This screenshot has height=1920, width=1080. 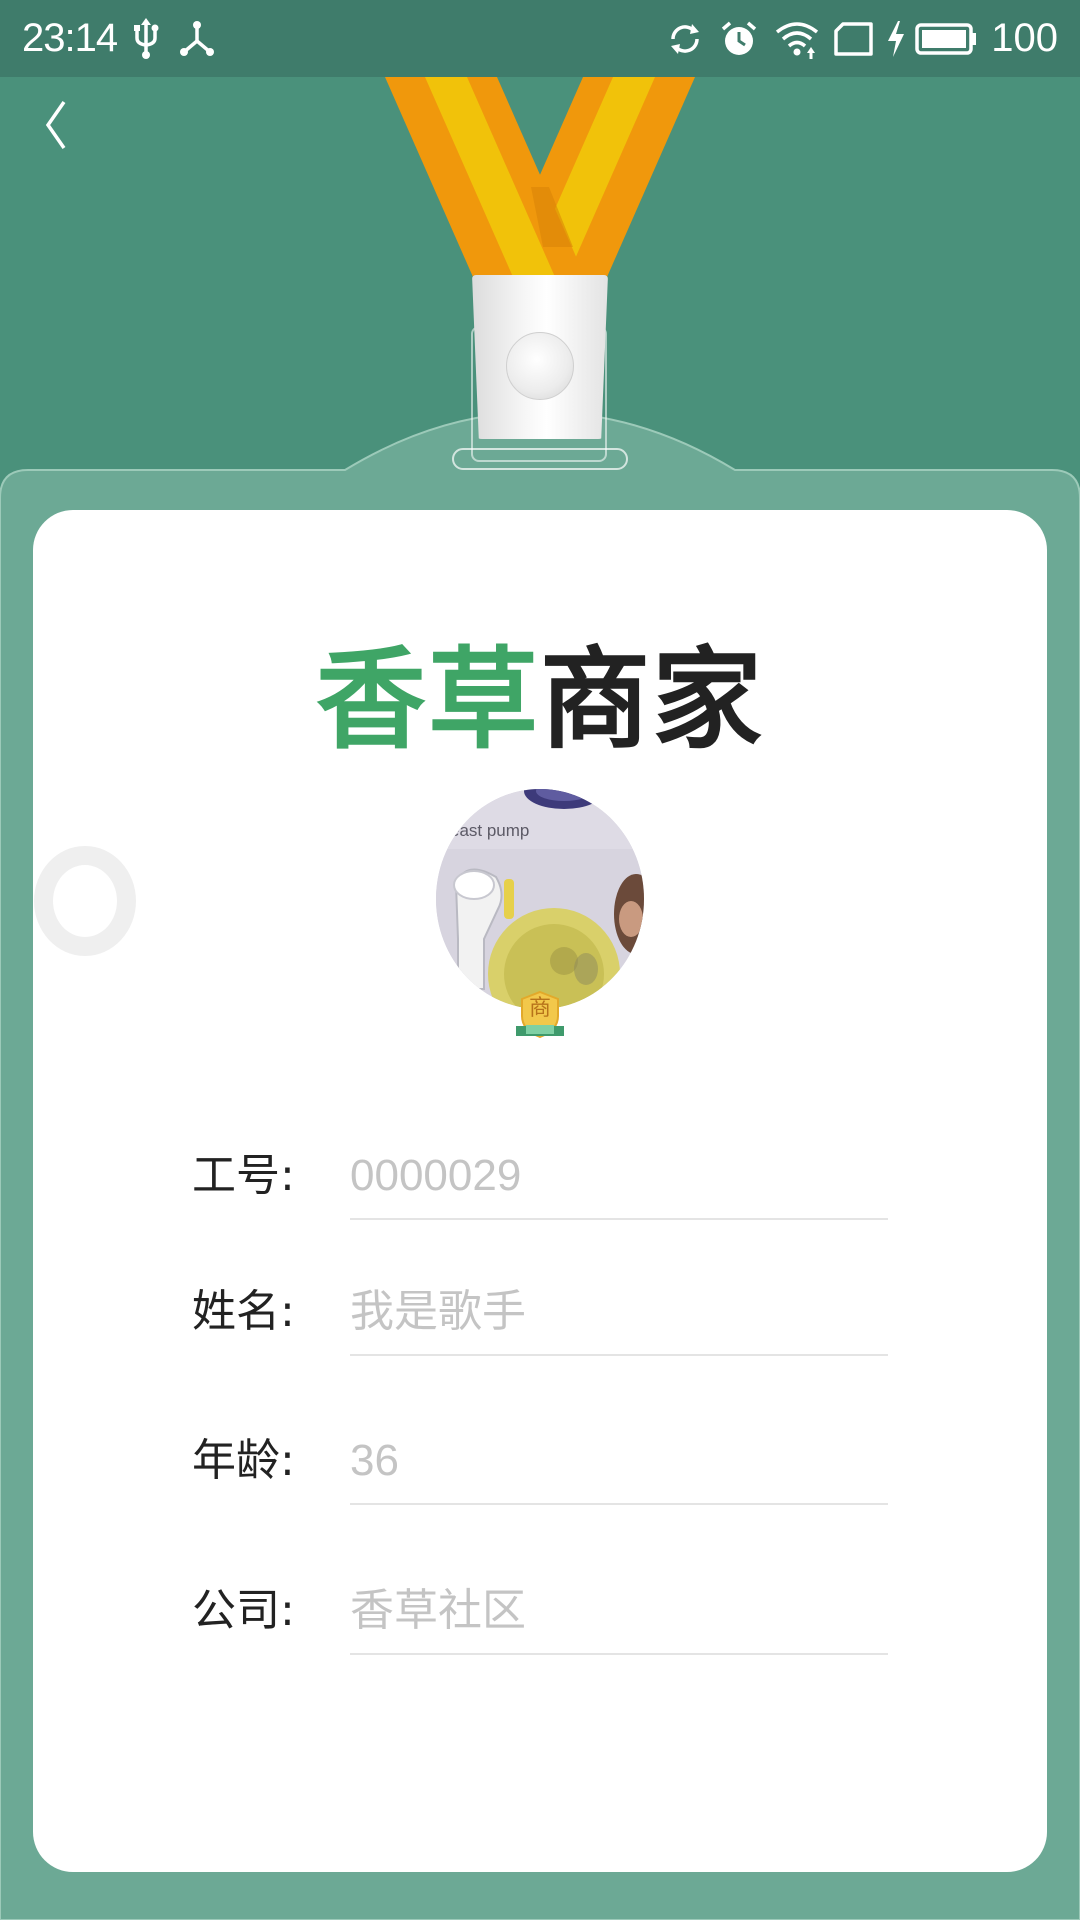 What do you see at coordinates (540, 899) in the screenshot?
I see `avatar: east pump` at bounding box center [540, 899].